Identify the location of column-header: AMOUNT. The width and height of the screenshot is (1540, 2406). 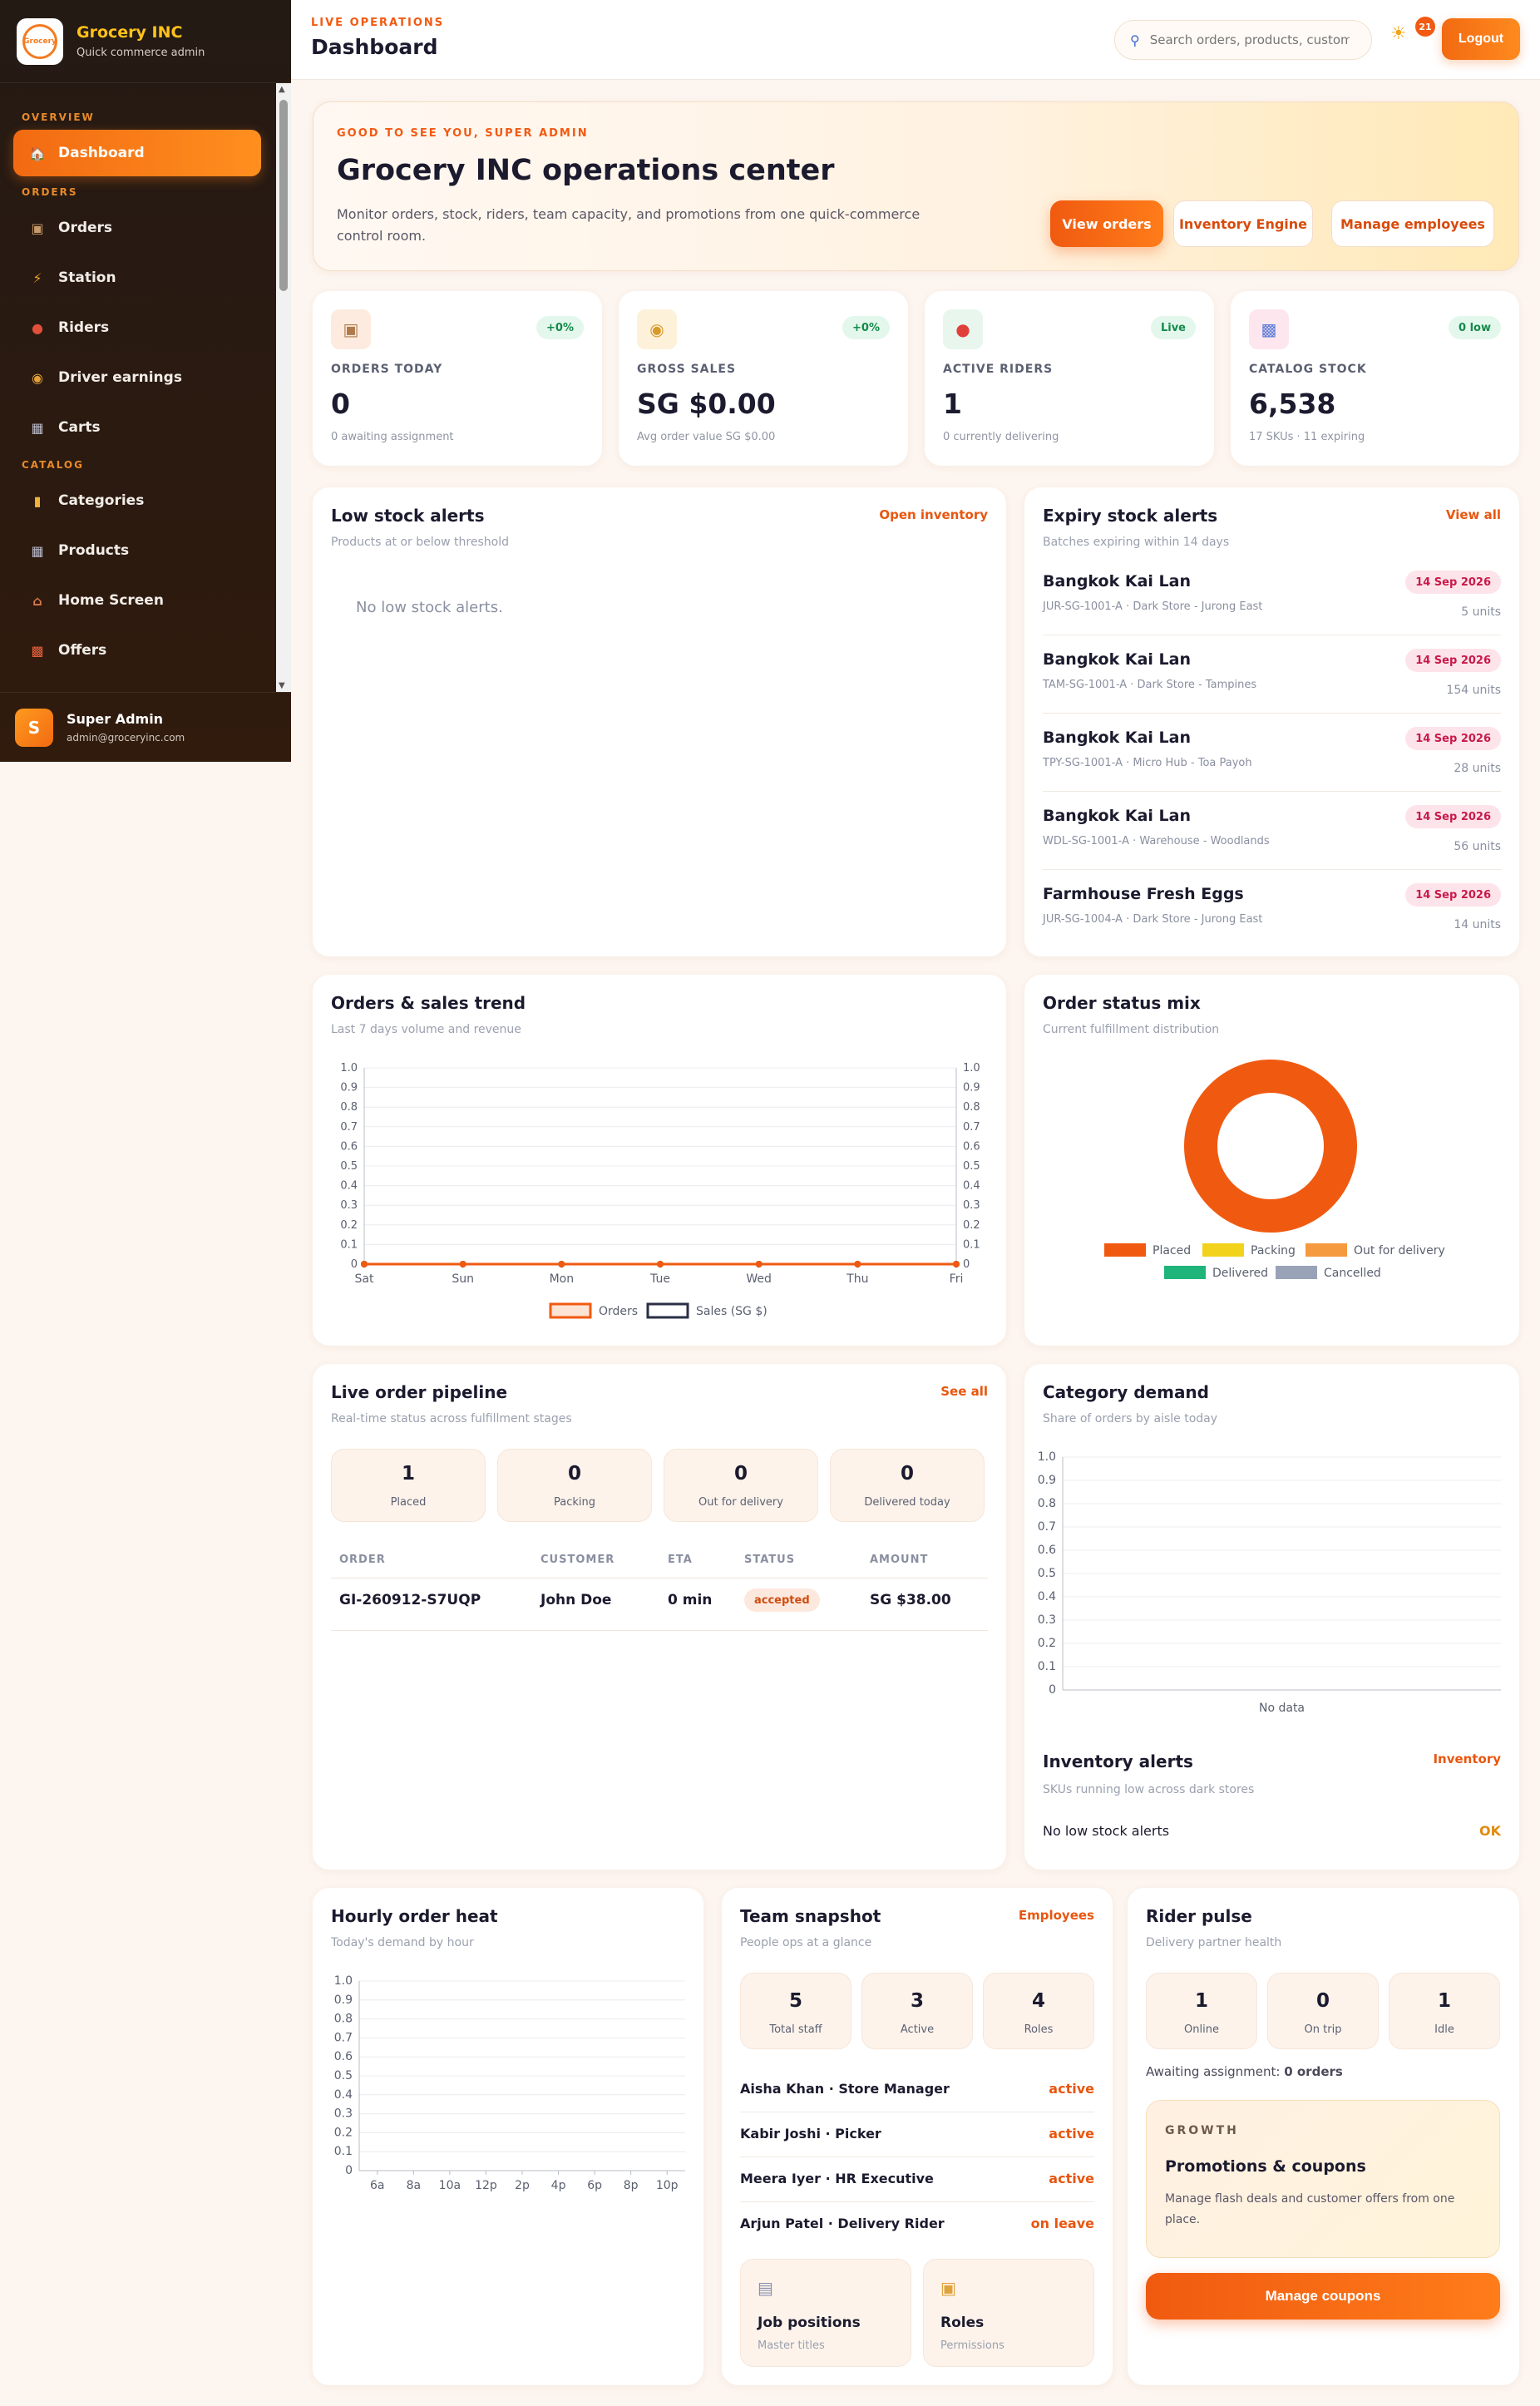
(899, 1560).